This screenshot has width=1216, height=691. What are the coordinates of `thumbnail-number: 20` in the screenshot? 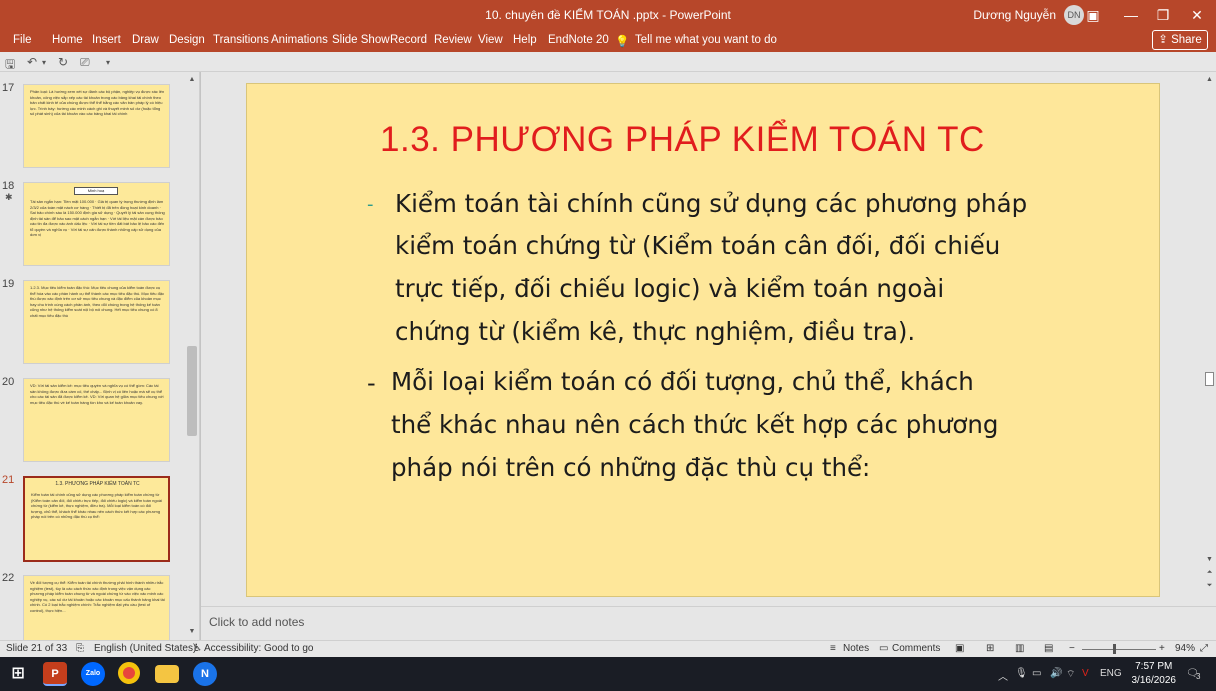 It's located at (8, 382).